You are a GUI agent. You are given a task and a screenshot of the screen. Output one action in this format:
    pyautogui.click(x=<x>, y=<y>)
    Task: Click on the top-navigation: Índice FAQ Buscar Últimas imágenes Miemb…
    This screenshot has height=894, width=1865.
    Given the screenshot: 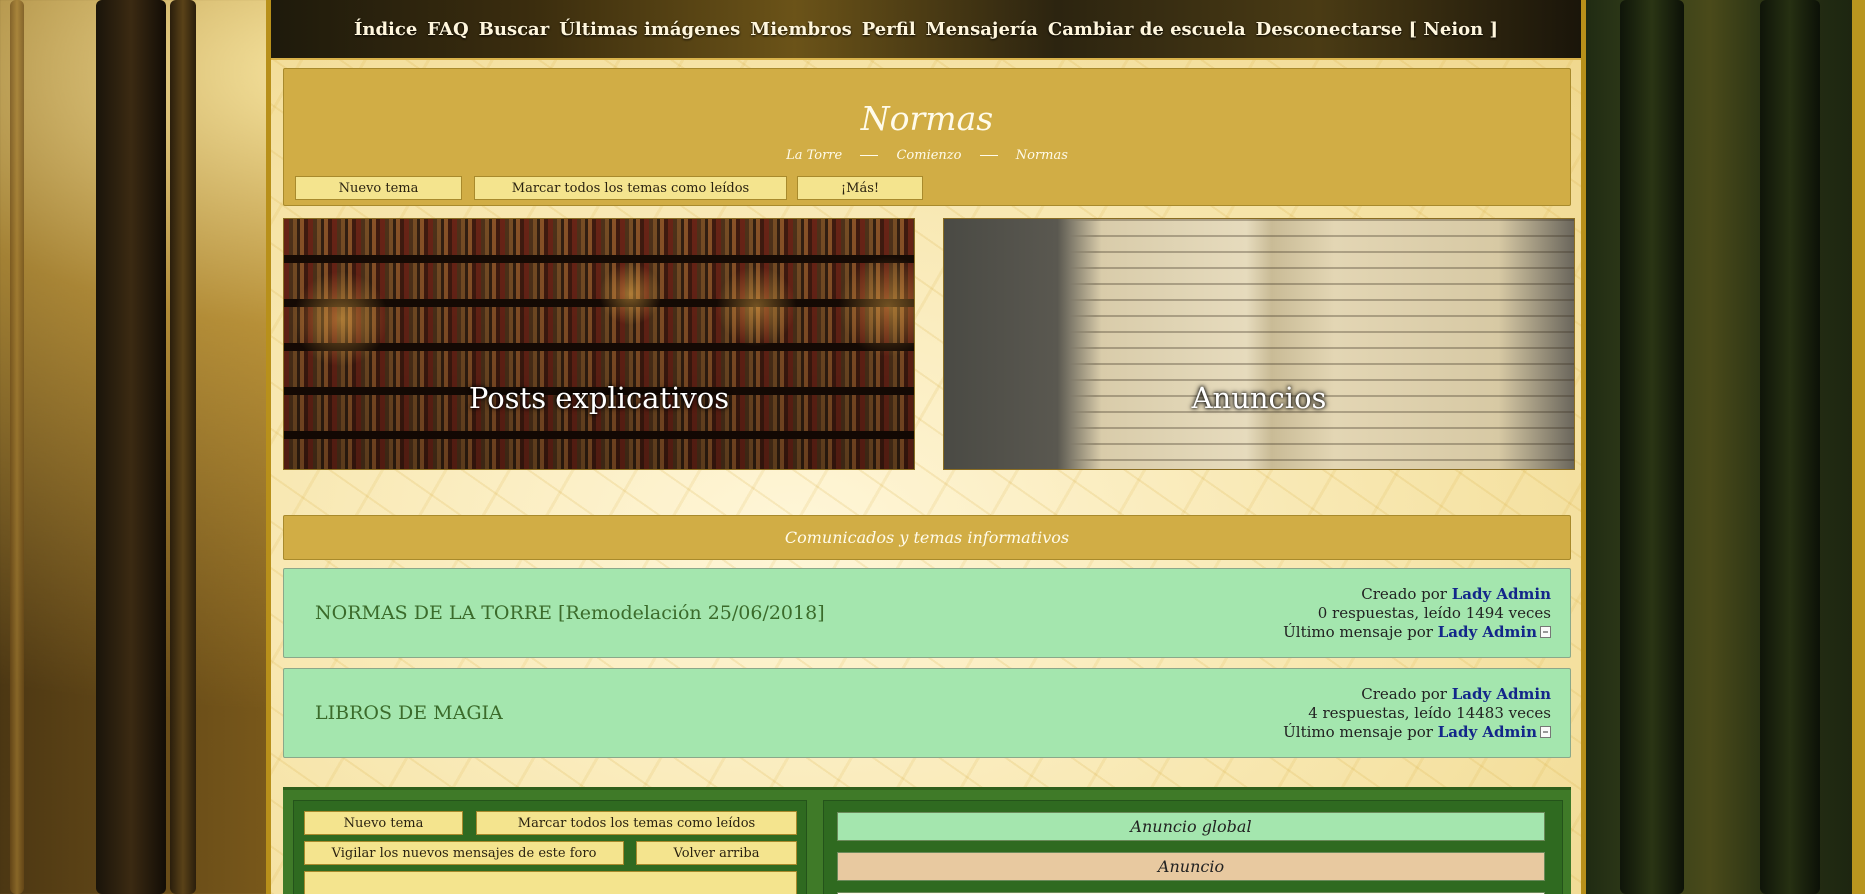 What is the action you would take?
    pyautogui.click(x=926, y=30)
    